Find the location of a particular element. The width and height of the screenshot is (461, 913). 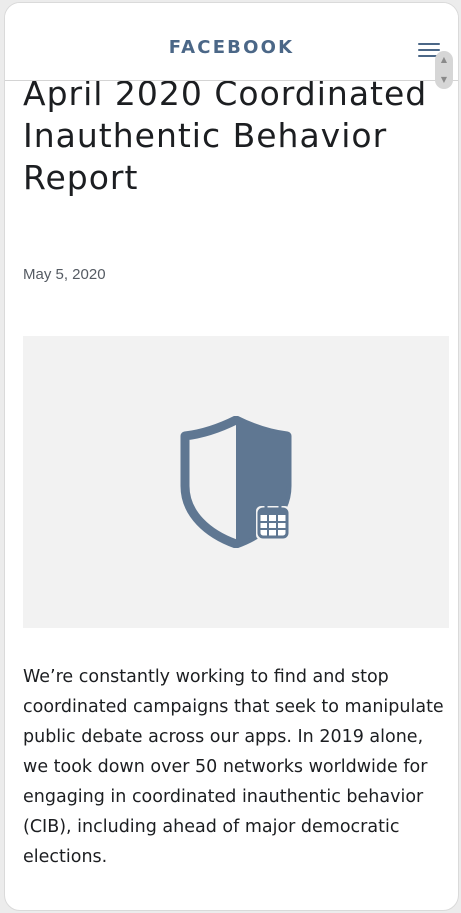

article-date: May 5, 2020 is located at coordinates (64, 274).